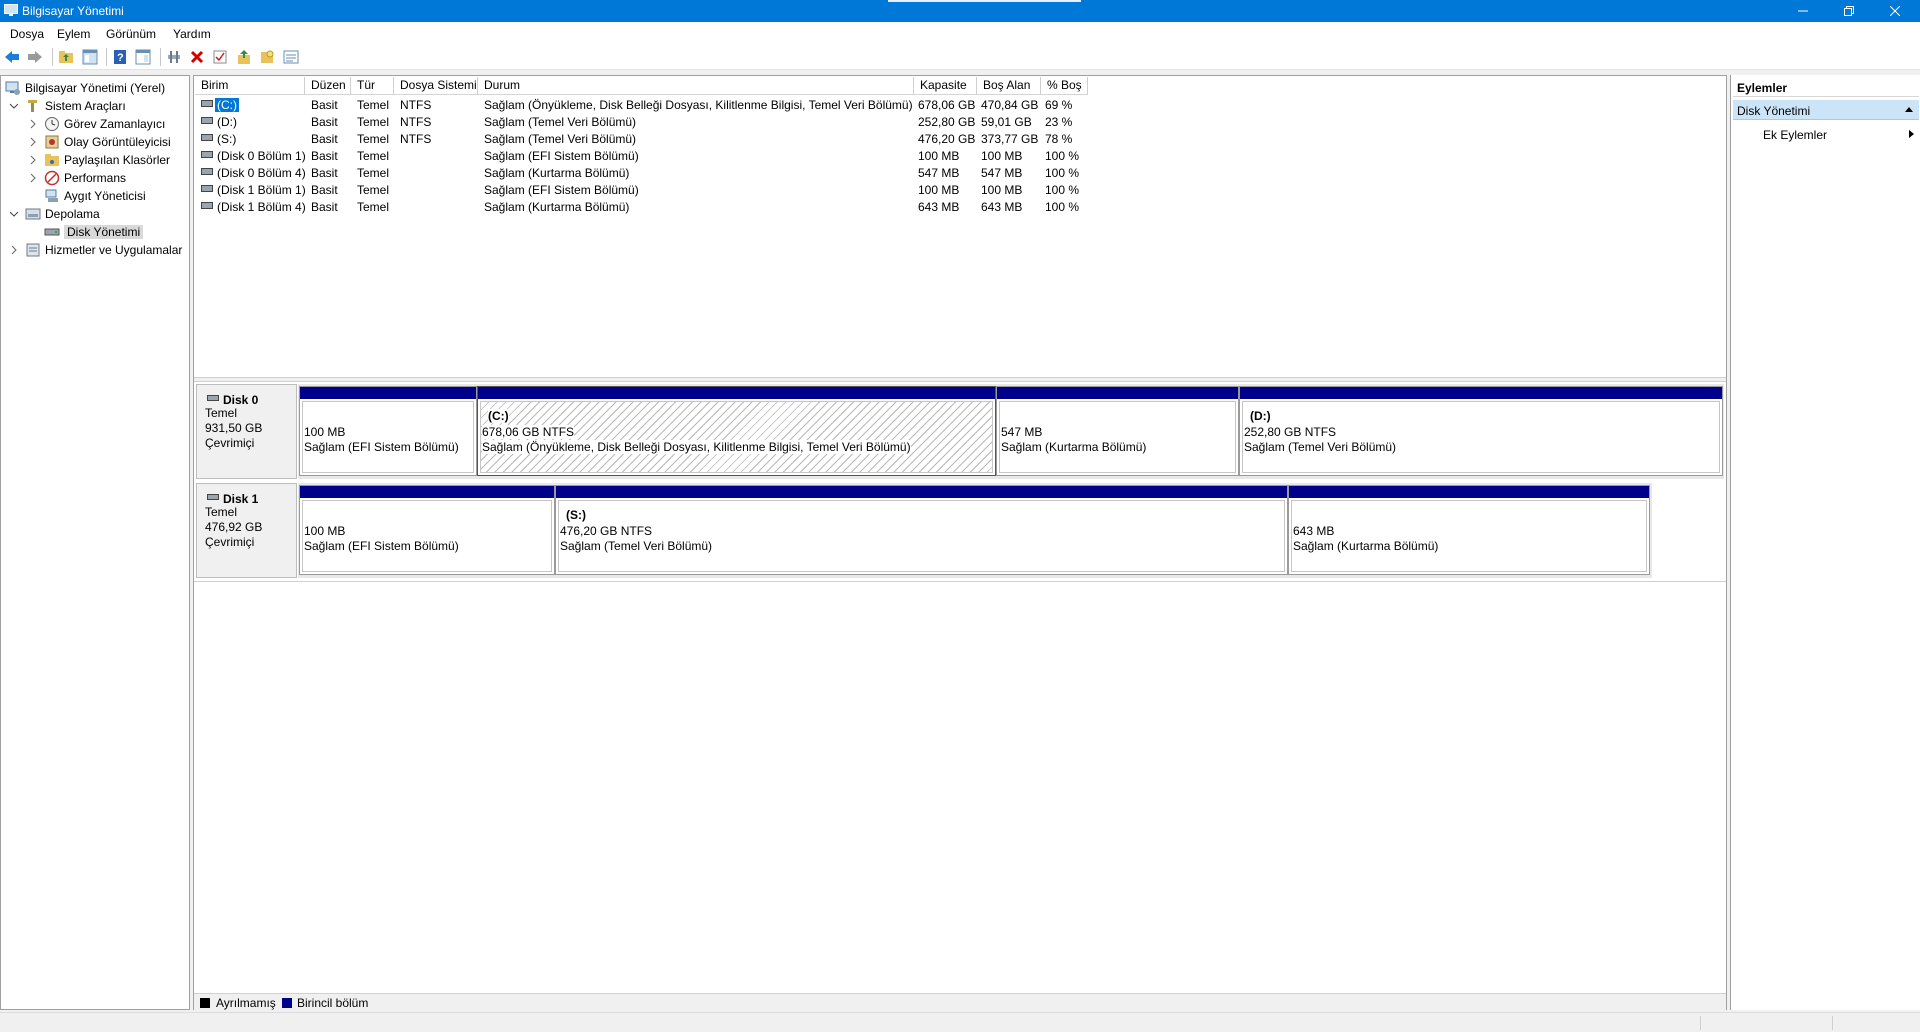  I want to click on disk-type: Temel, so click(221, 413).